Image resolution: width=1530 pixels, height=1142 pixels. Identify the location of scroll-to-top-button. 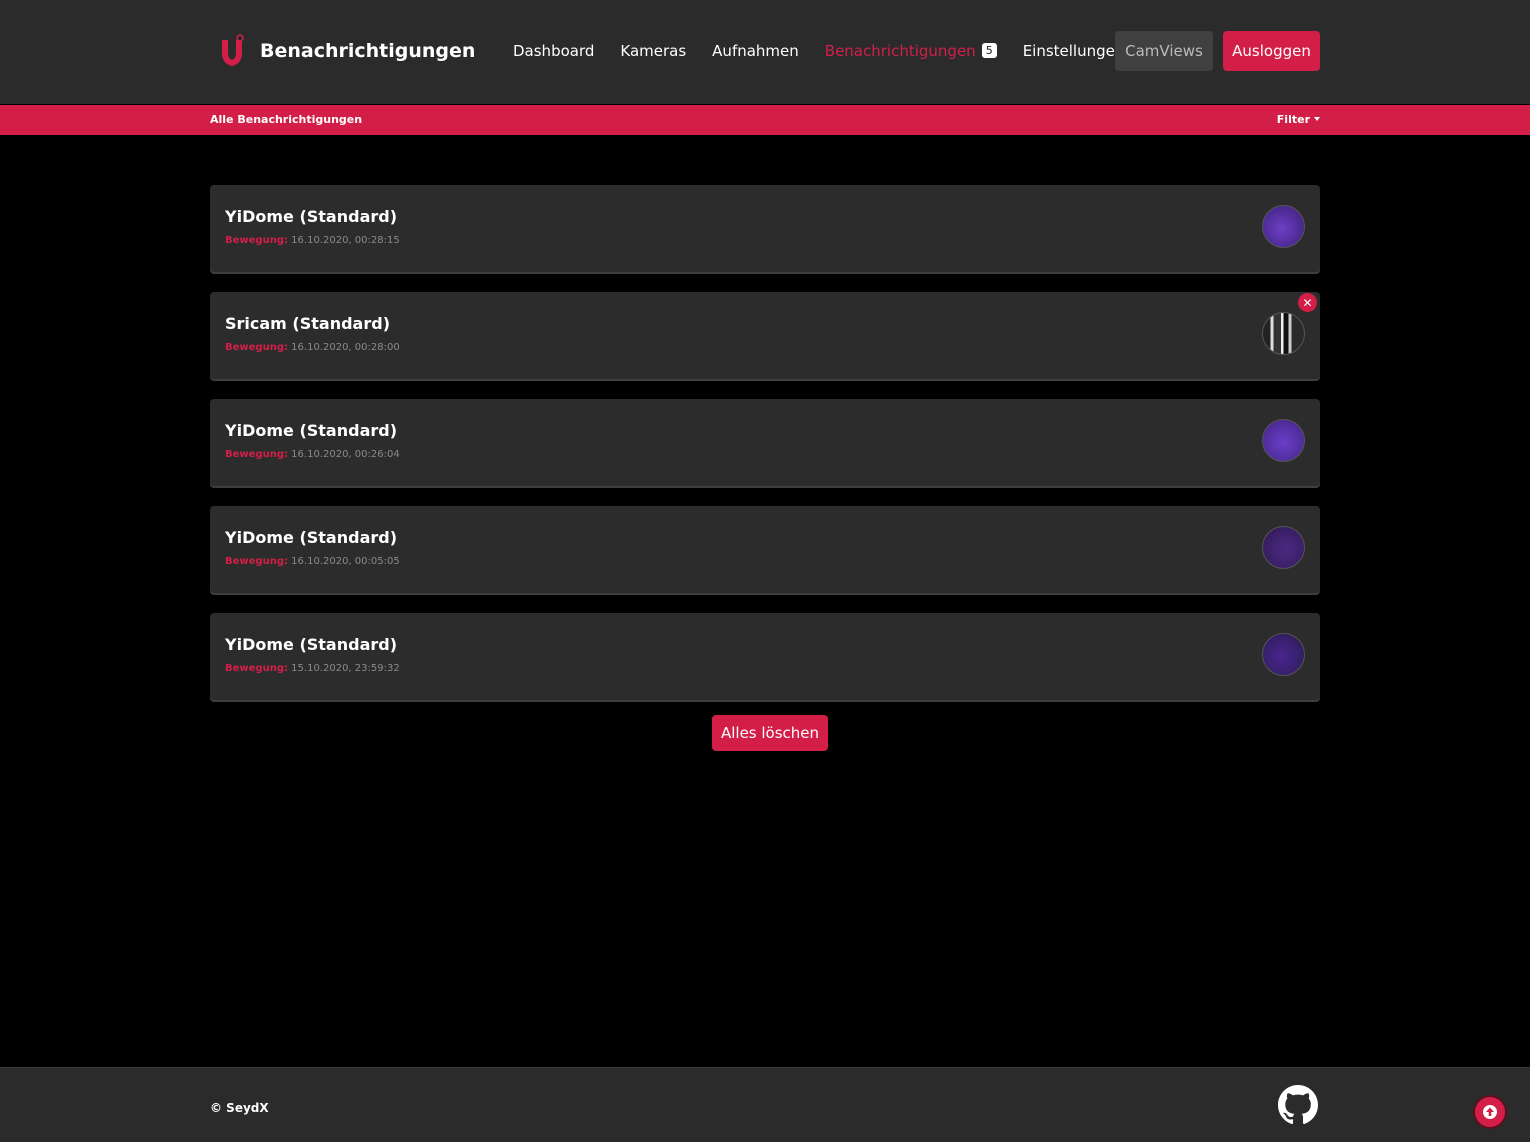
(1490, 1112).